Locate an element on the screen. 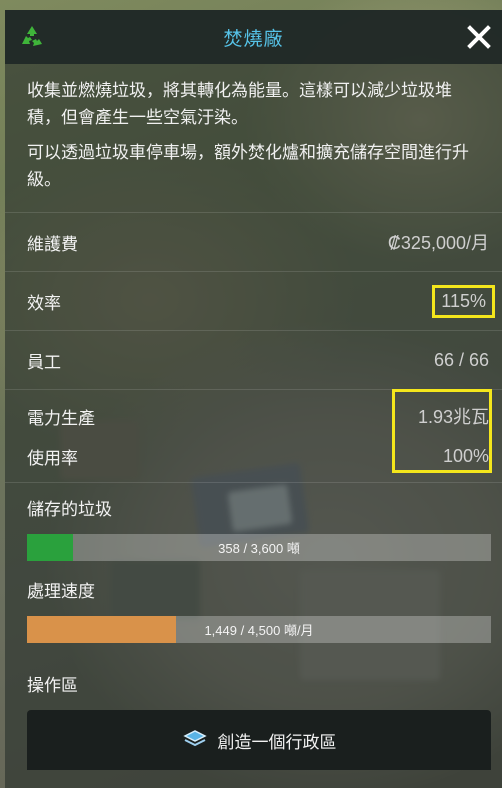  upkeep-value: ₡325,000/月 is located at coordinates (438, 243).